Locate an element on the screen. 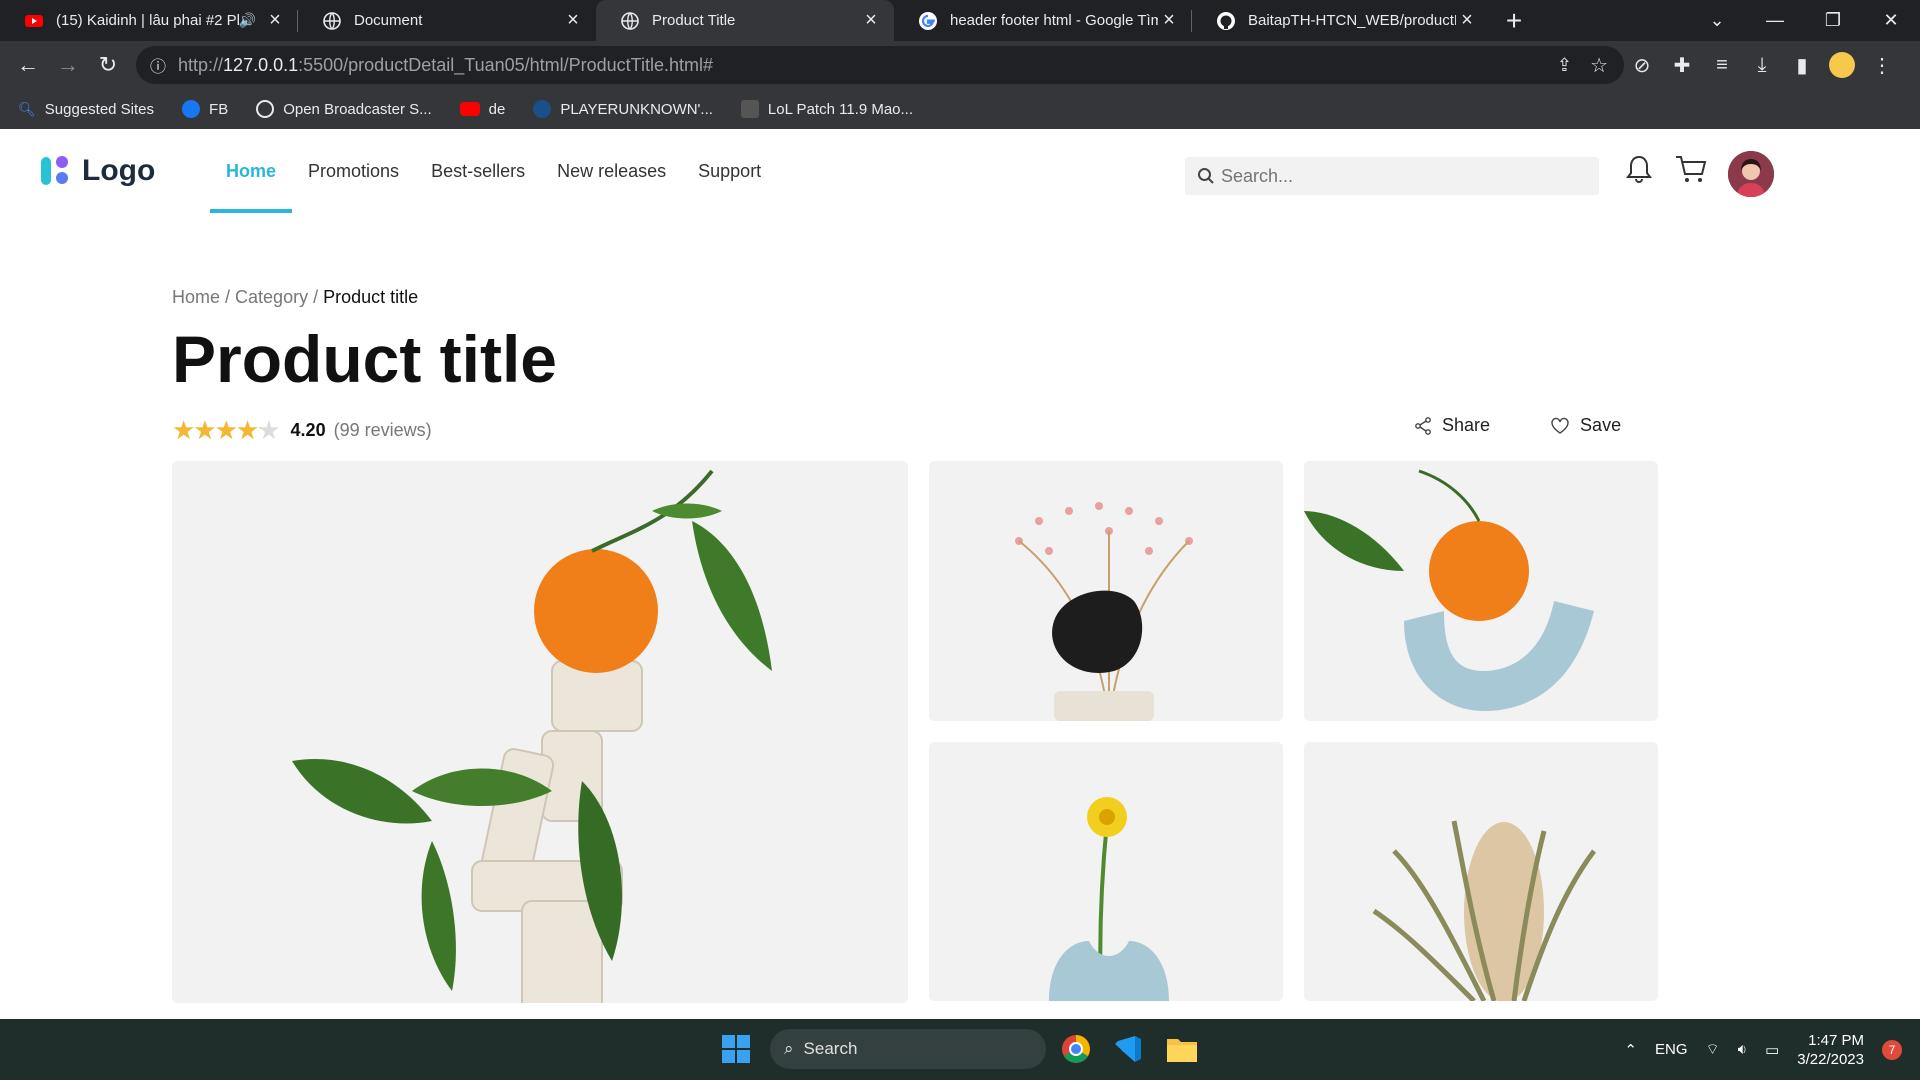  tab-title: Document is located at coordinates (388, 20).